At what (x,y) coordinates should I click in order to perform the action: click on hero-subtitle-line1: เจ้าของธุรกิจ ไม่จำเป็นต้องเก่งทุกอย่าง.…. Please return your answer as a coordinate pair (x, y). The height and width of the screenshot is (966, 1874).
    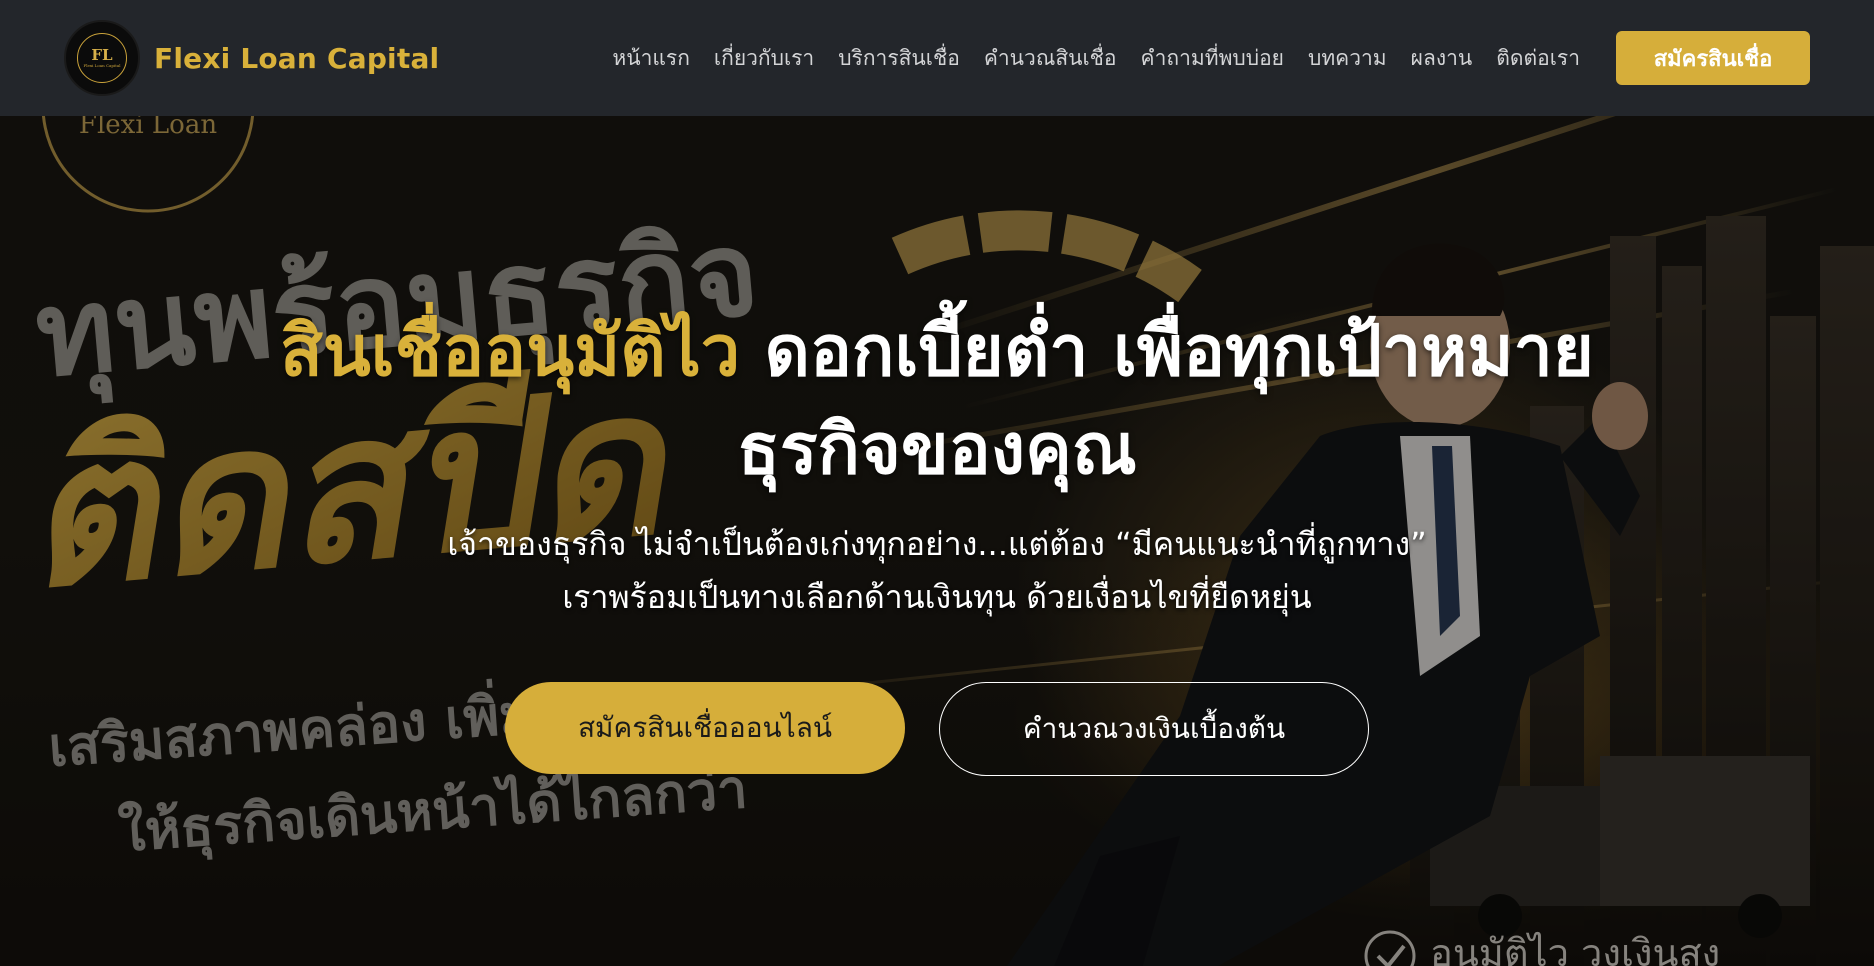
    Looking at the image, I should click on (937, 544).